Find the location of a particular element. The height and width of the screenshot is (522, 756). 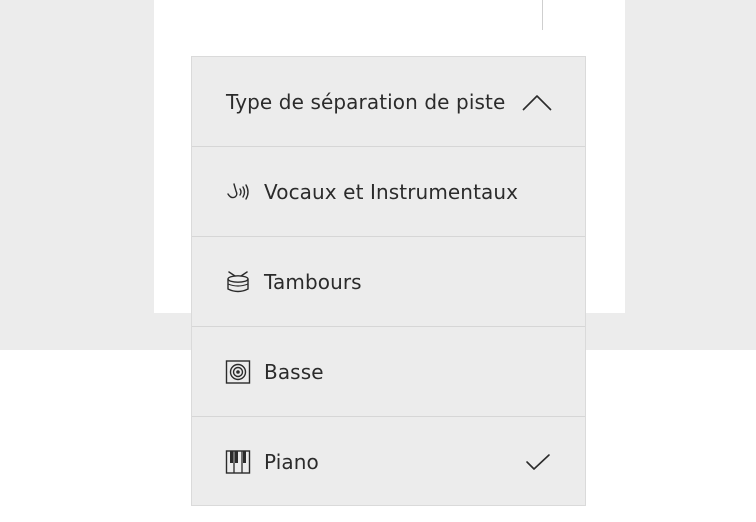

chevron-up-icon is located at coordinates (537, 103).